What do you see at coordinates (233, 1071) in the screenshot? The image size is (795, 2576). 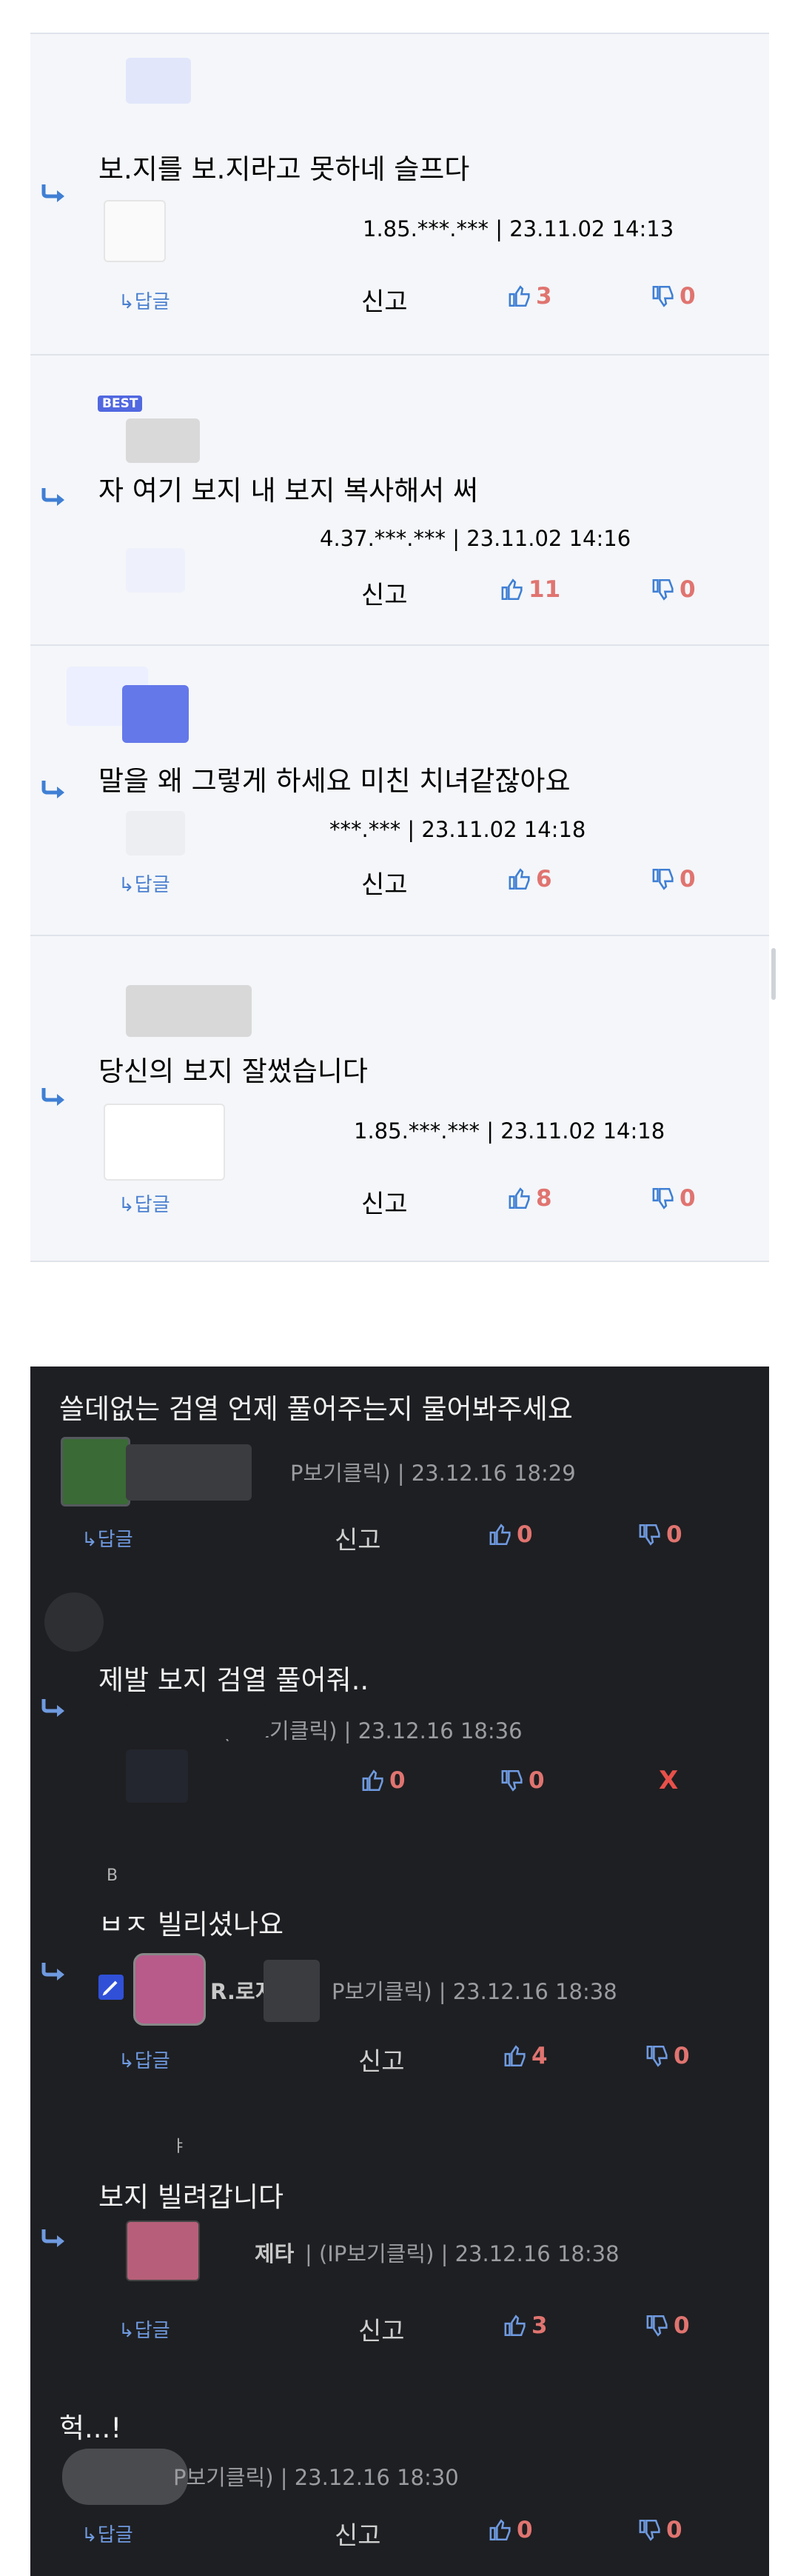 I see `comment-text: 당신의 보지 잘썼습니다` at bounding box center [233, 1071].